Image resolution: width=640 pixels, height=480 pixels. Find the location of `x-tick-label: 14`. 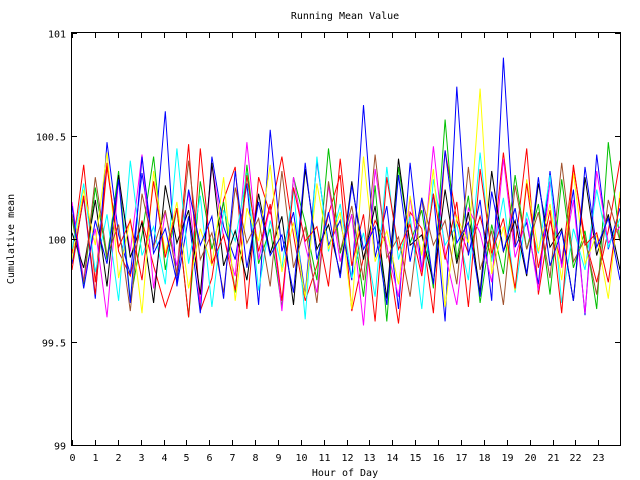

x-tick-label: 14 is located at coordinates (392, 458).